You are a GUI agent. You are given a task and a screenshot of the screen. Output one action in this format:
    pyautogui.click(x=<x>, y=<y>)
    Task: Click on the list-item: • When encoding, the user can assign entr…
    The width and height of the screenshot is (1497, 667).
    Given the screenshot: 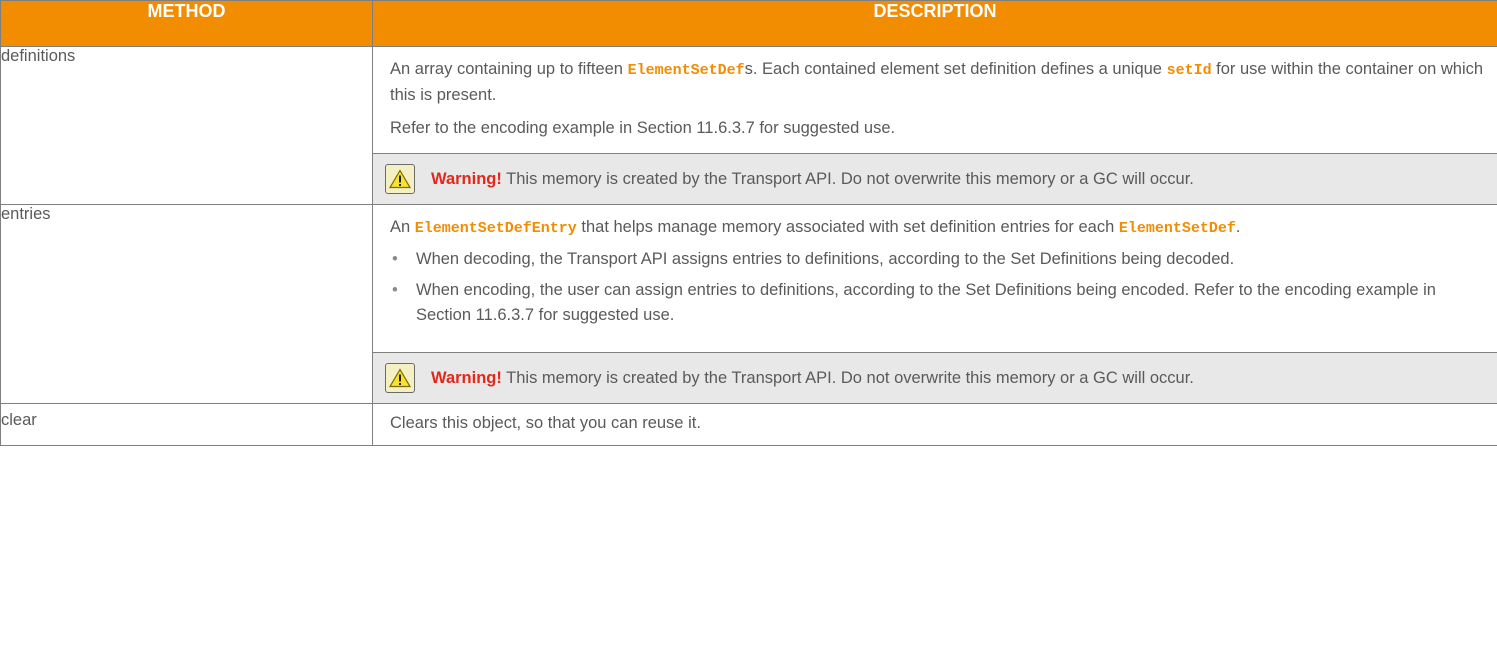 What is the action you would take?
    pyautogui.click(x=937, y=303)
    